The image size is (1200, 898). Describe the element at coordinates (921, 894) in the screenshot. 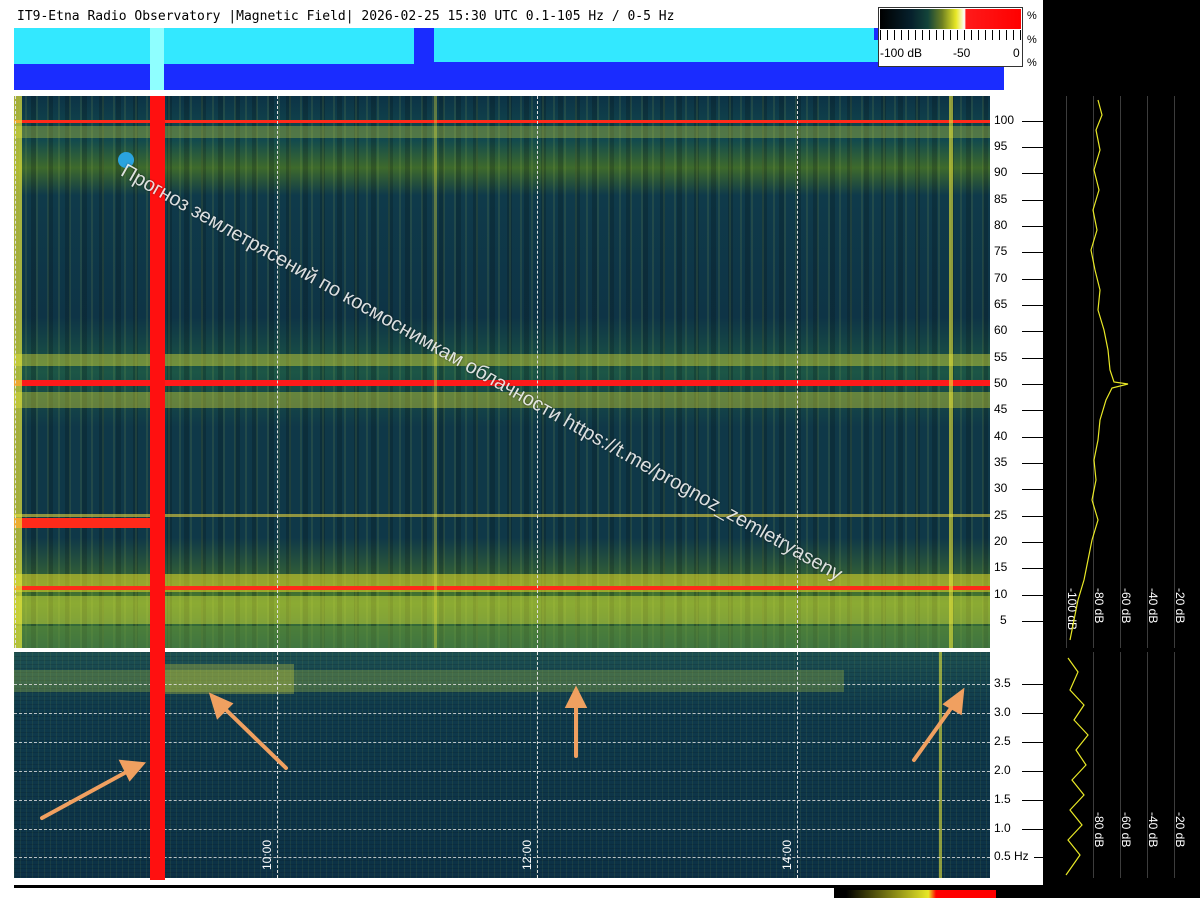

I see `next-frame-scale` at that location.